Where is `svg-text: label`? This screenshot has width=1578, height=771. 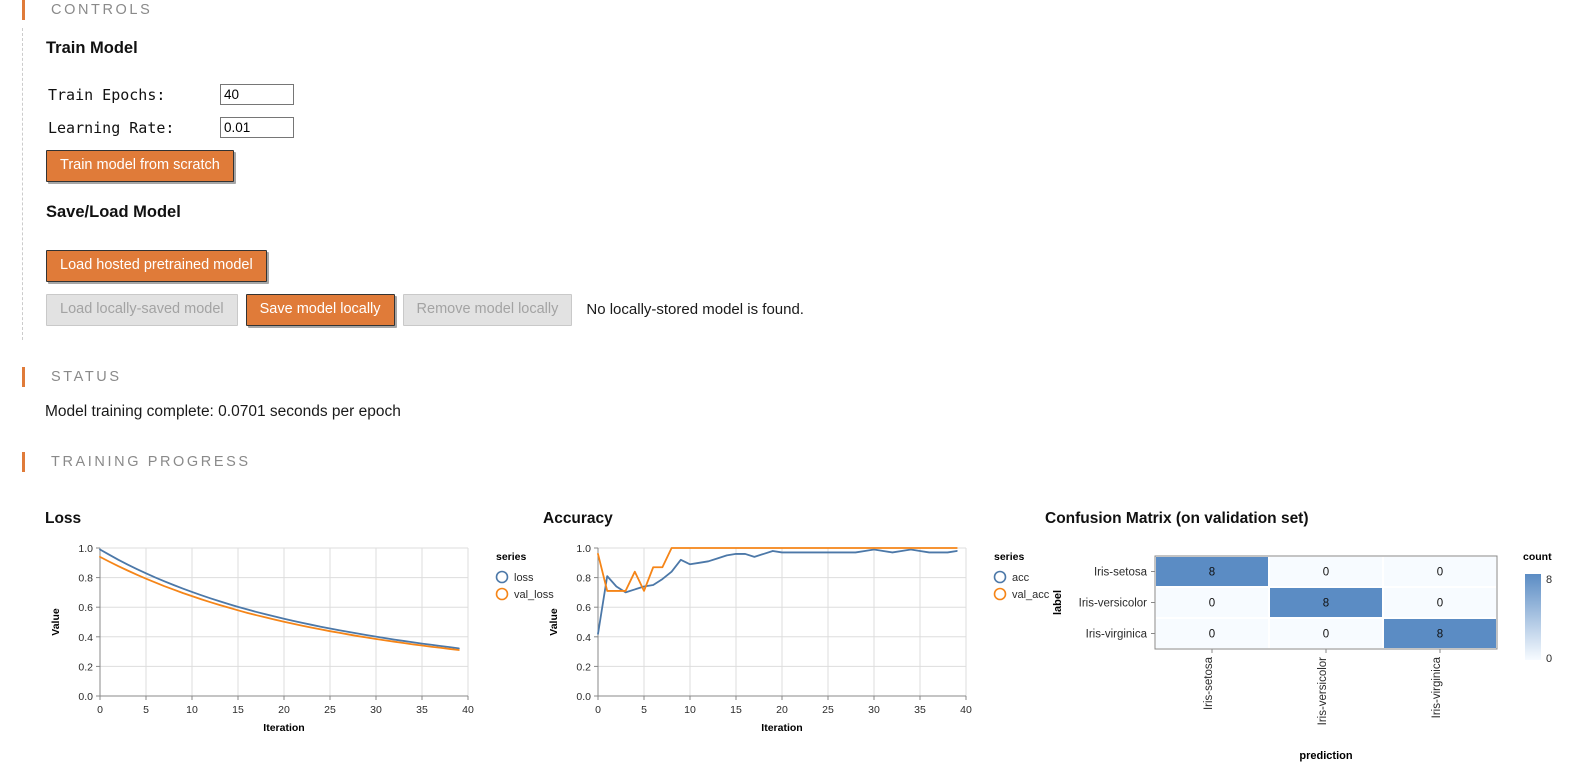 svg-text: label is located at coordinates (1058, 602).